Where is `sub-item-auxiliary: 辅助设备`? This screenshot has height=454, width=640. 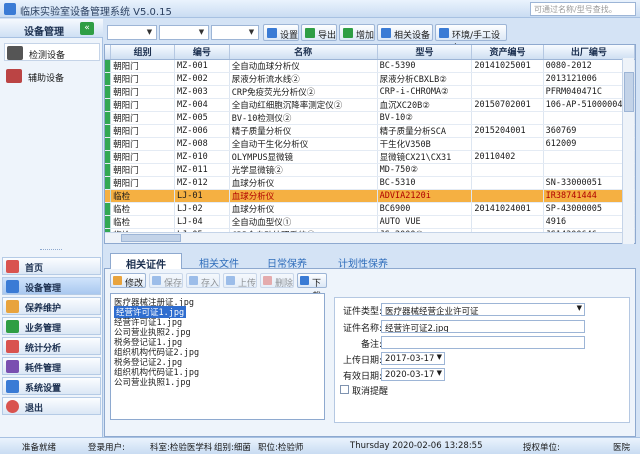 sub-item-auxiliary: 辅助设备 is located at coordinates (52, 76).